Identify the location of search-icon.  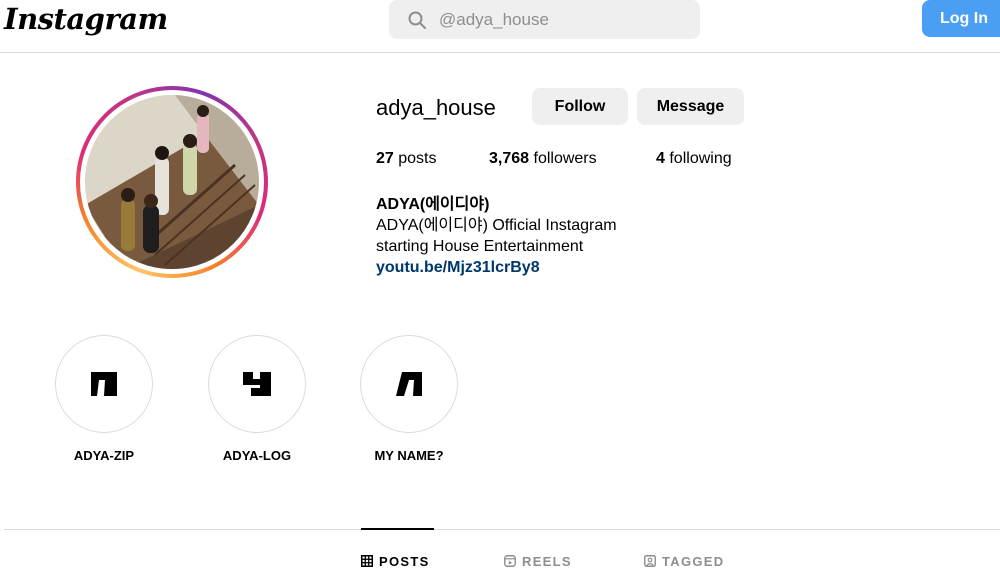
(417, 20).